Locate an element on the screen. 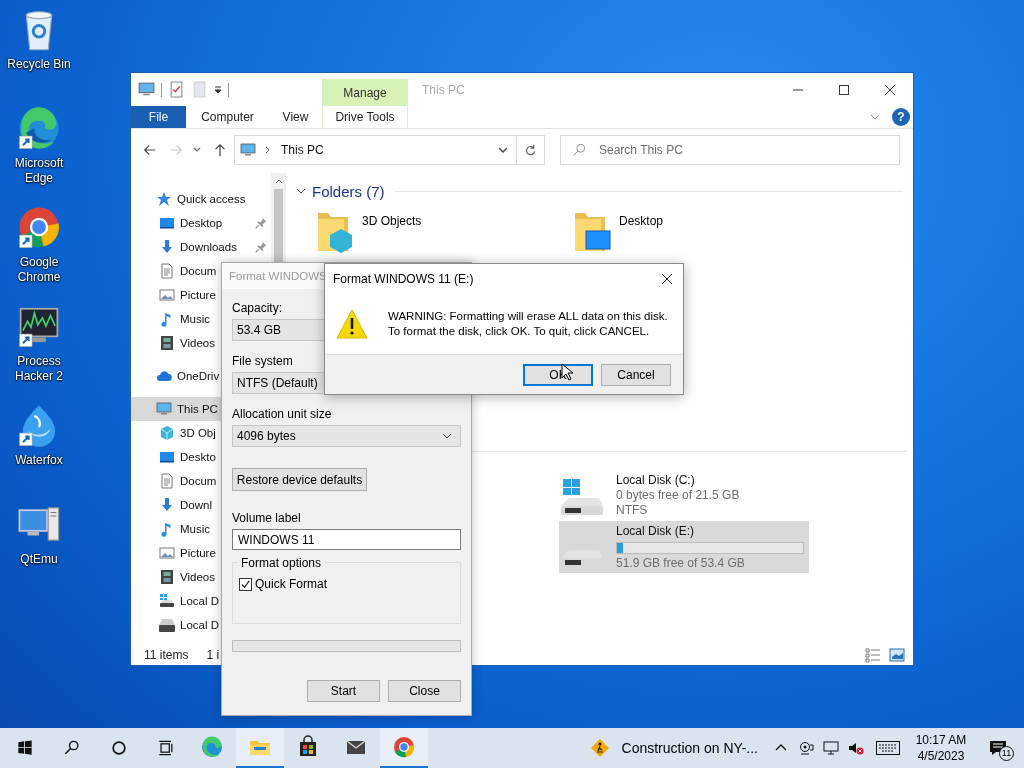  field-label: Volume label is located at coordinates (267, 518).